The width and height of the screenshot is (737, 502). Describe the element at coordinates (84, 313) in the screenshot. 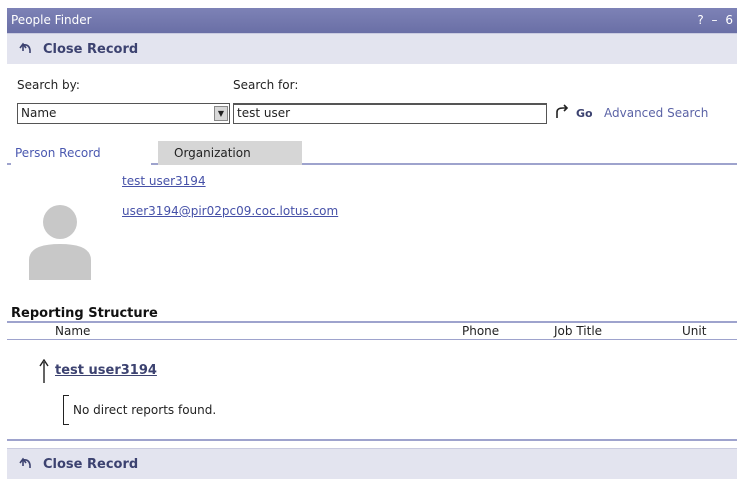

I see `reporting-structure-heading: Reporting Structure` at that location.